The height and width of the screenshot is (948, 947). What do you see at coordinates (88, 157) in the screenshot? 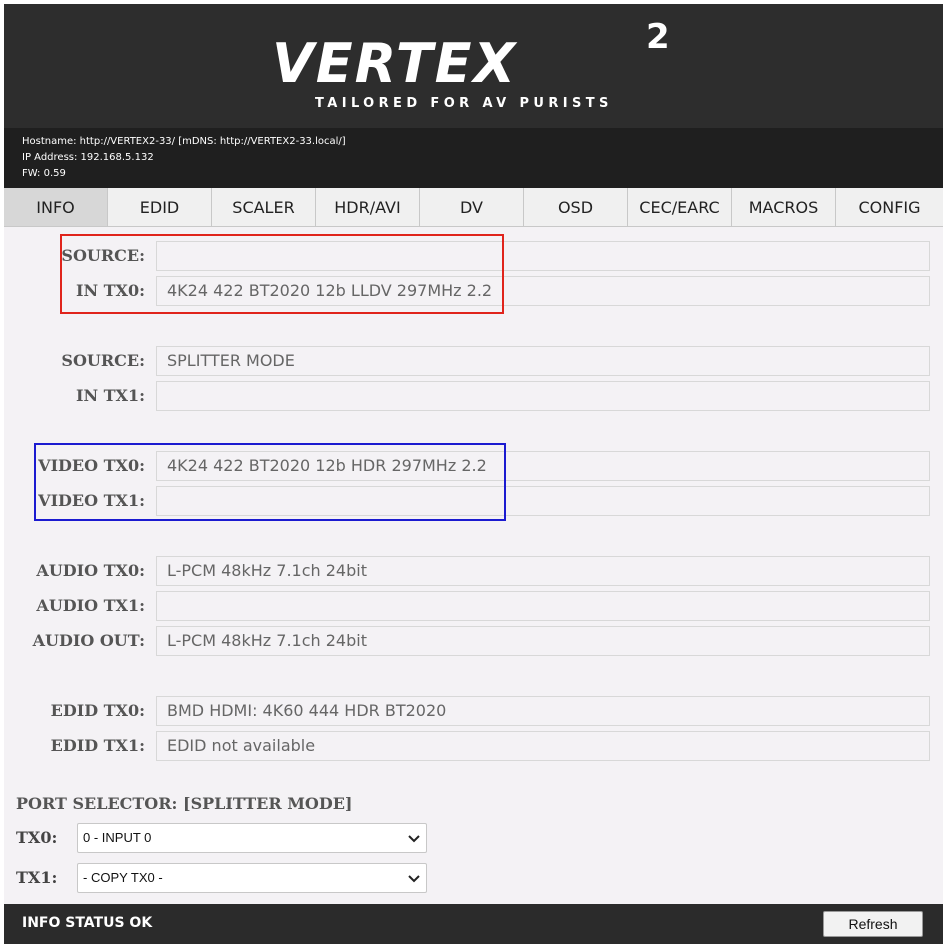
I see `ip-address-text: IP Address: 192.168.5.132` at bounding box center [88, 157].